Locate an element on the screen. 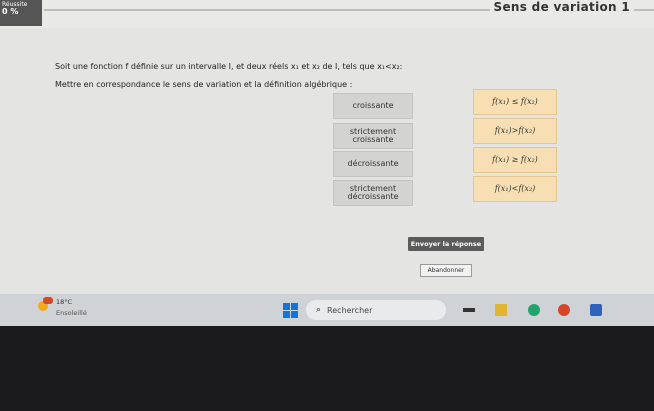 This screenshot has height=411, width=654. match-right-1: f(x₁) ≤ f(x₂) is located at coordinates (515, 102).